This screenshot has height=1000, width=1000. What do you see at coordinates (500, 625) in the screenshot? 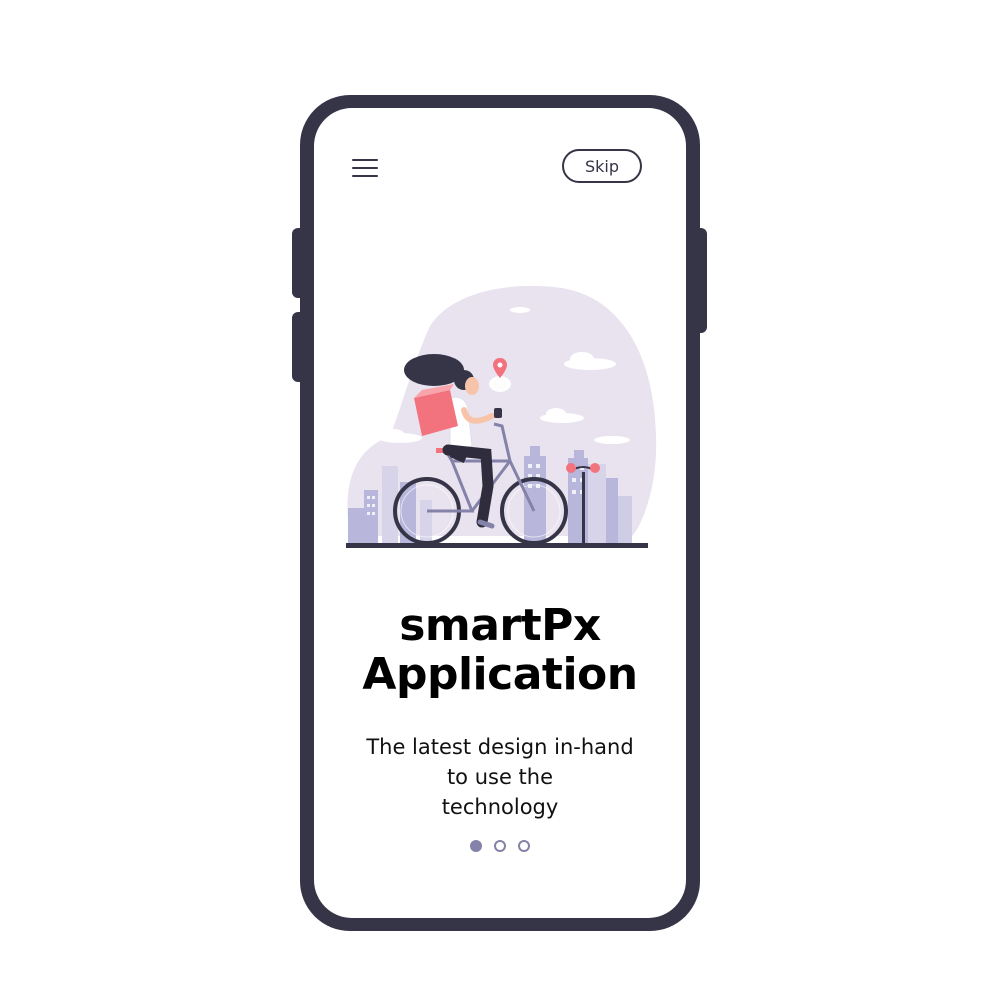
I see `app-title-line: smartPx` at bounding box center [500, 625].